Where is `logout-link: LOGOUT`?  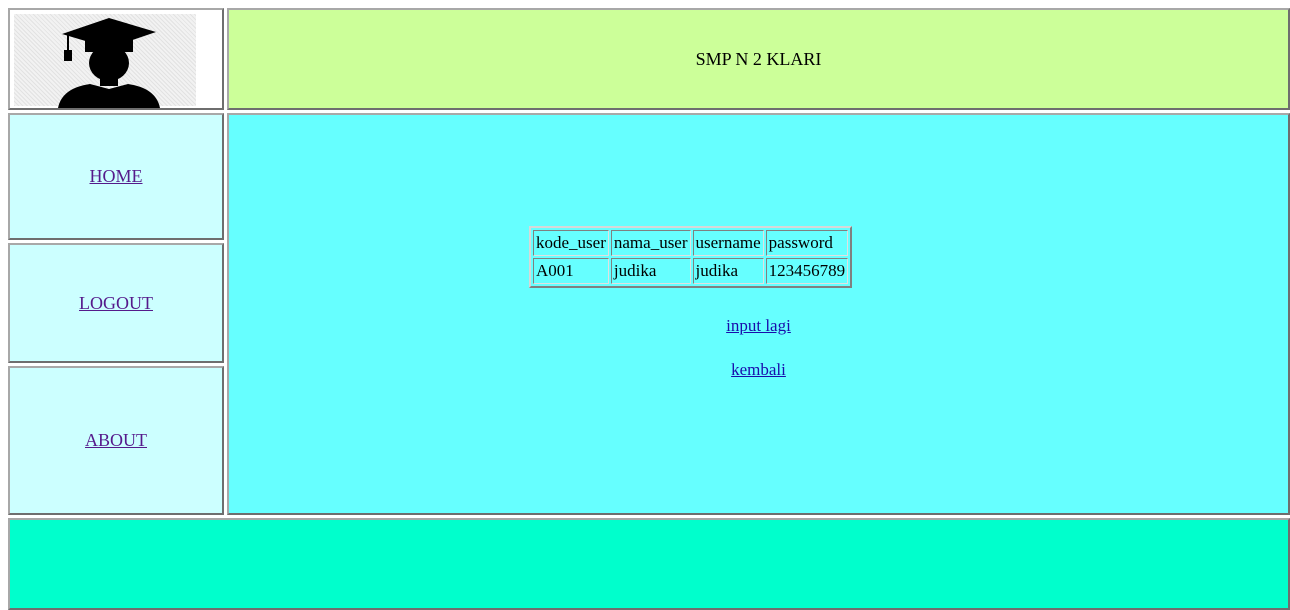
logout-link: LOGOUT is located at coordinates (116, 303).